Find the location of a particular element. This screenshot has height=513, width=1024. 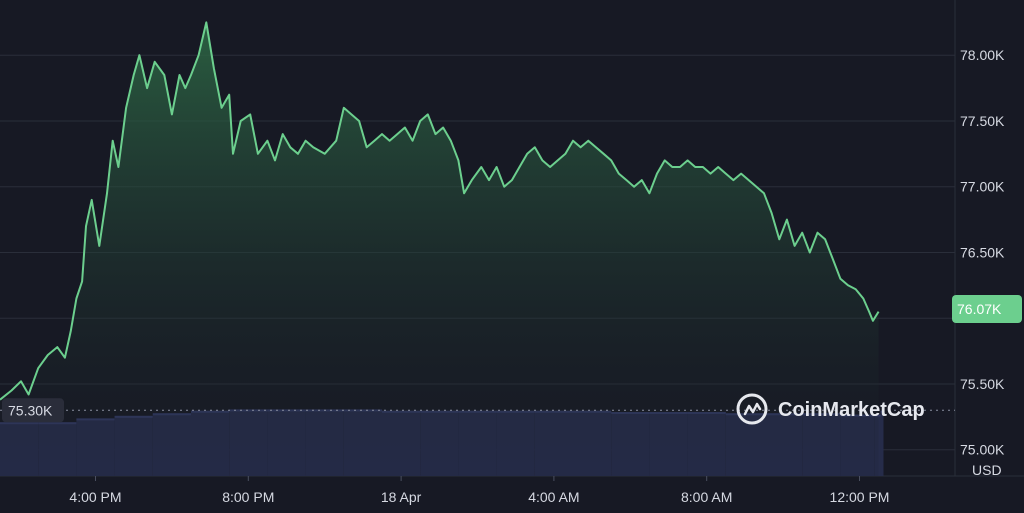

reference-price-label: 75.30K is located at coordinates (30, 410).